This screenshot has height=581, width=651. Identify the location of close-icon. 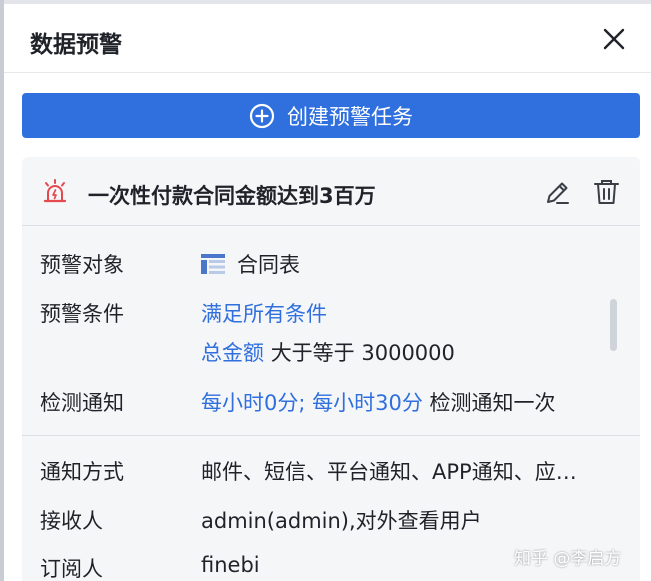
(614, 39).